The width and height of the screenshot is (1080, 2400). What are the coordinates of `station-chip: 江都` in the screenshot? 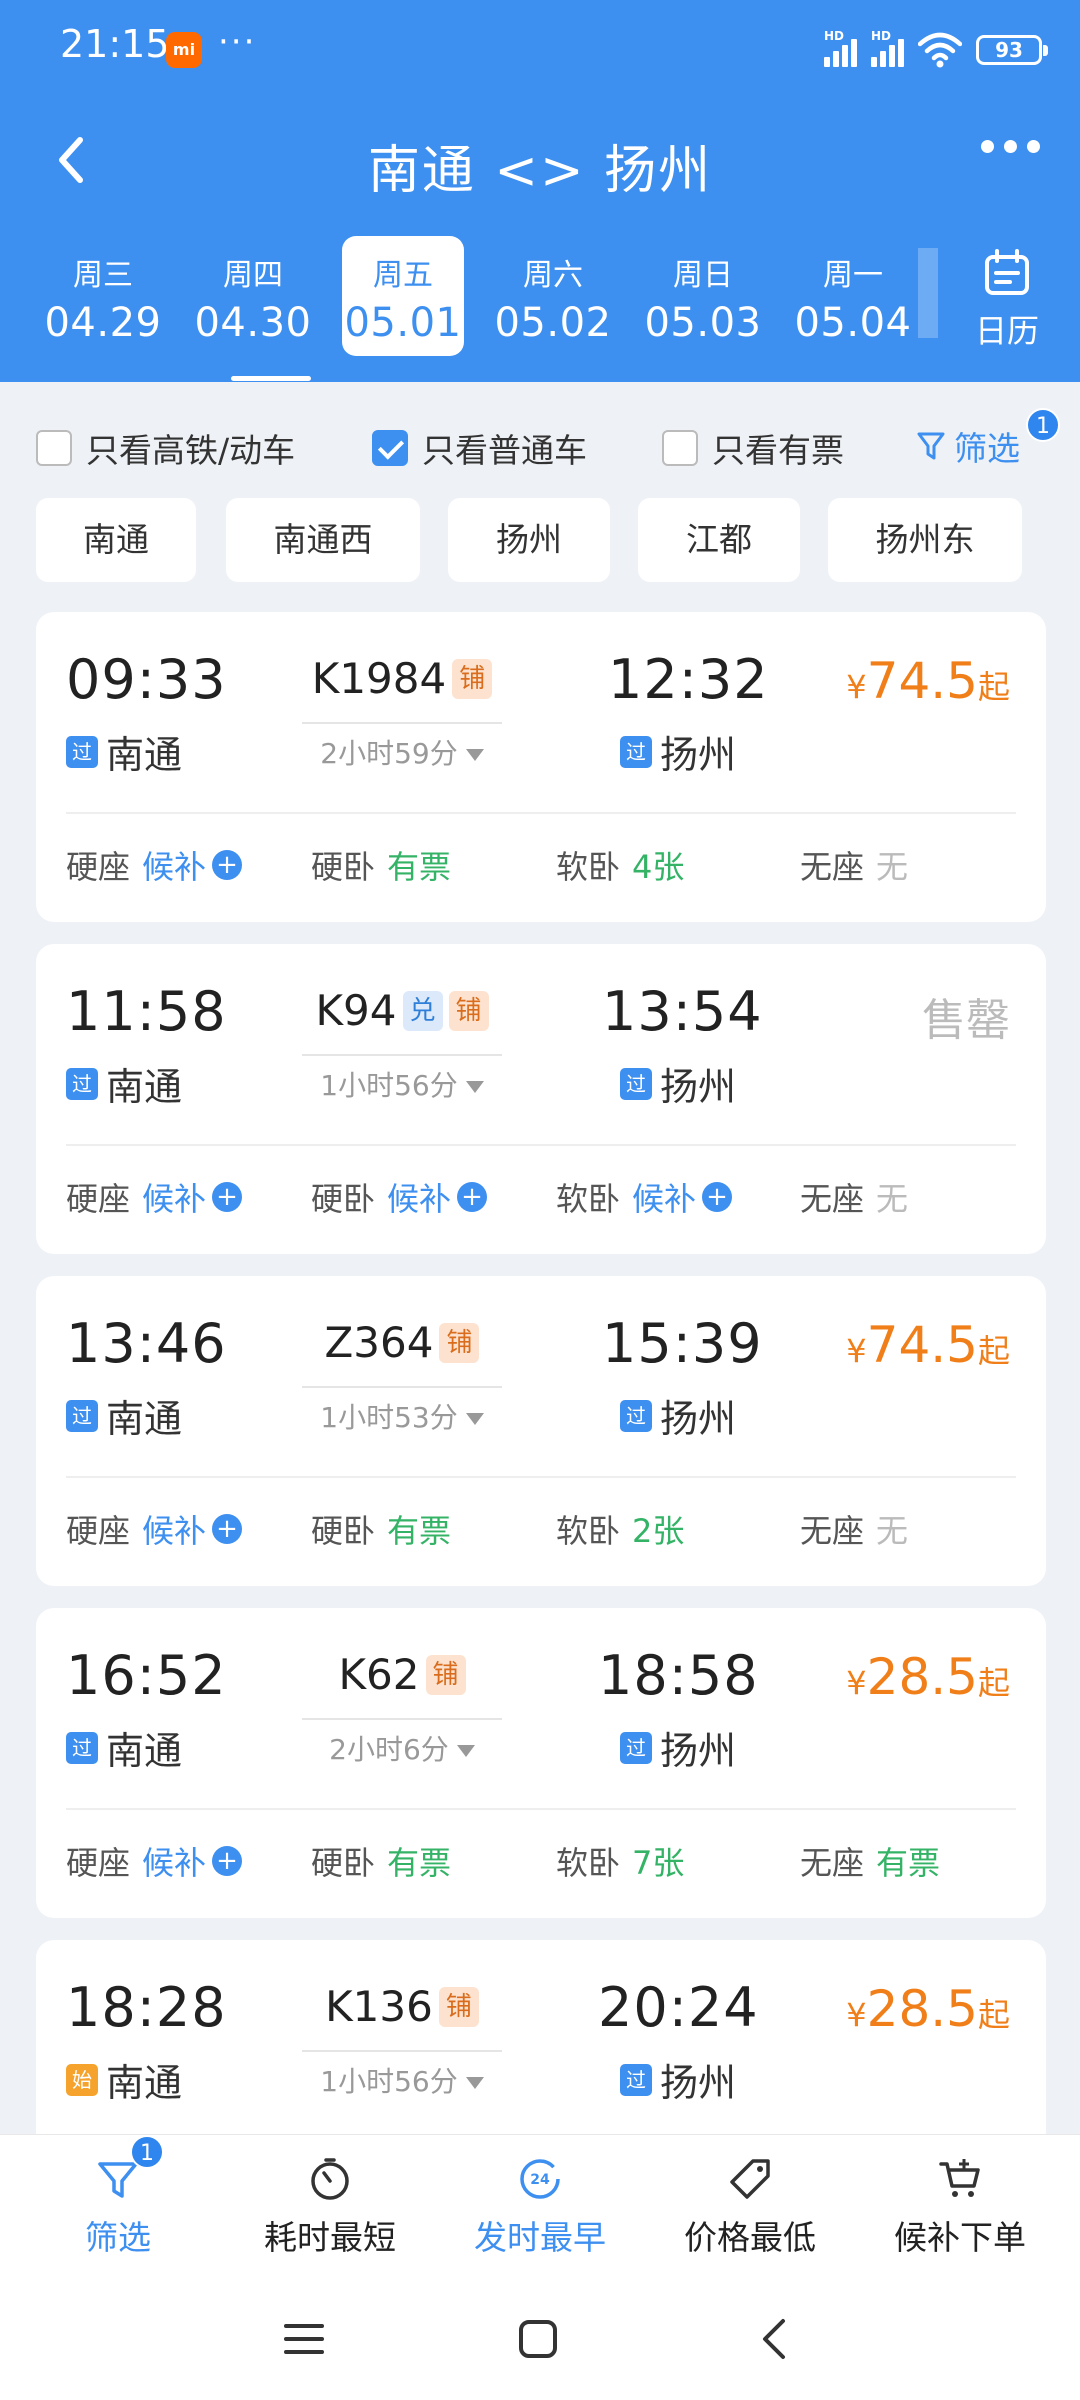 It's located at (719, 540).